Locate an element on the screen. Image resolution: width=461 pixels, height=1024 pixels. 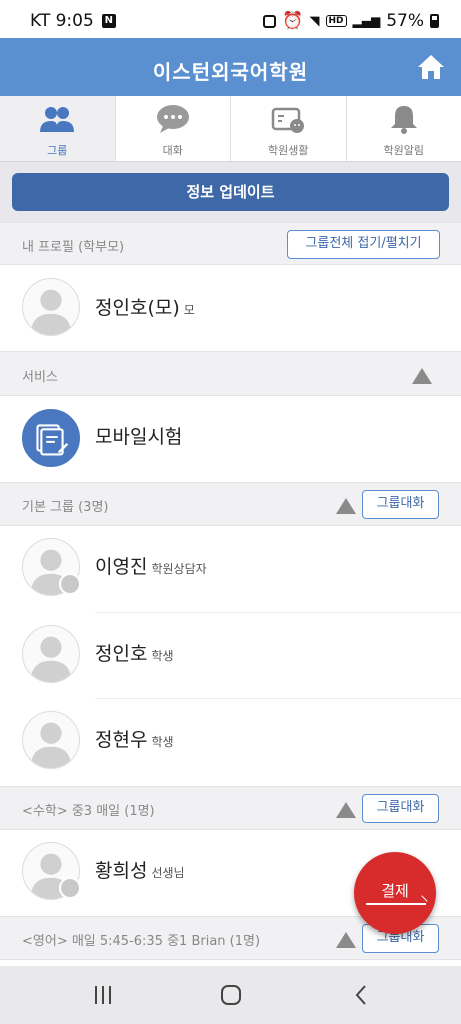
member-name-line: 이영진 학원상담자 is located at coordinates (151, 565).